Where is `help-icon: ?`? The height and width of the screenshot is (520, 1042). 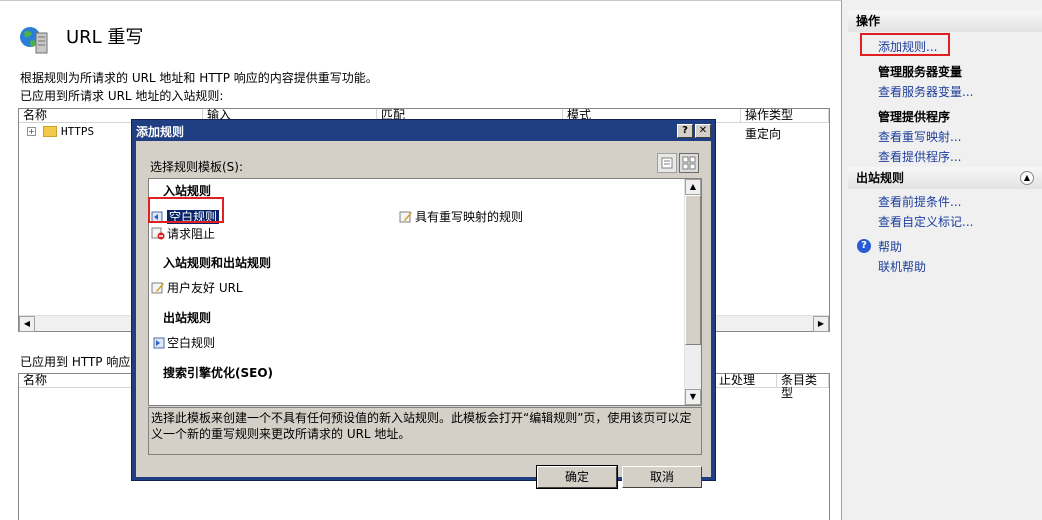
help-icon: ? is located at coordinates (864, 246).